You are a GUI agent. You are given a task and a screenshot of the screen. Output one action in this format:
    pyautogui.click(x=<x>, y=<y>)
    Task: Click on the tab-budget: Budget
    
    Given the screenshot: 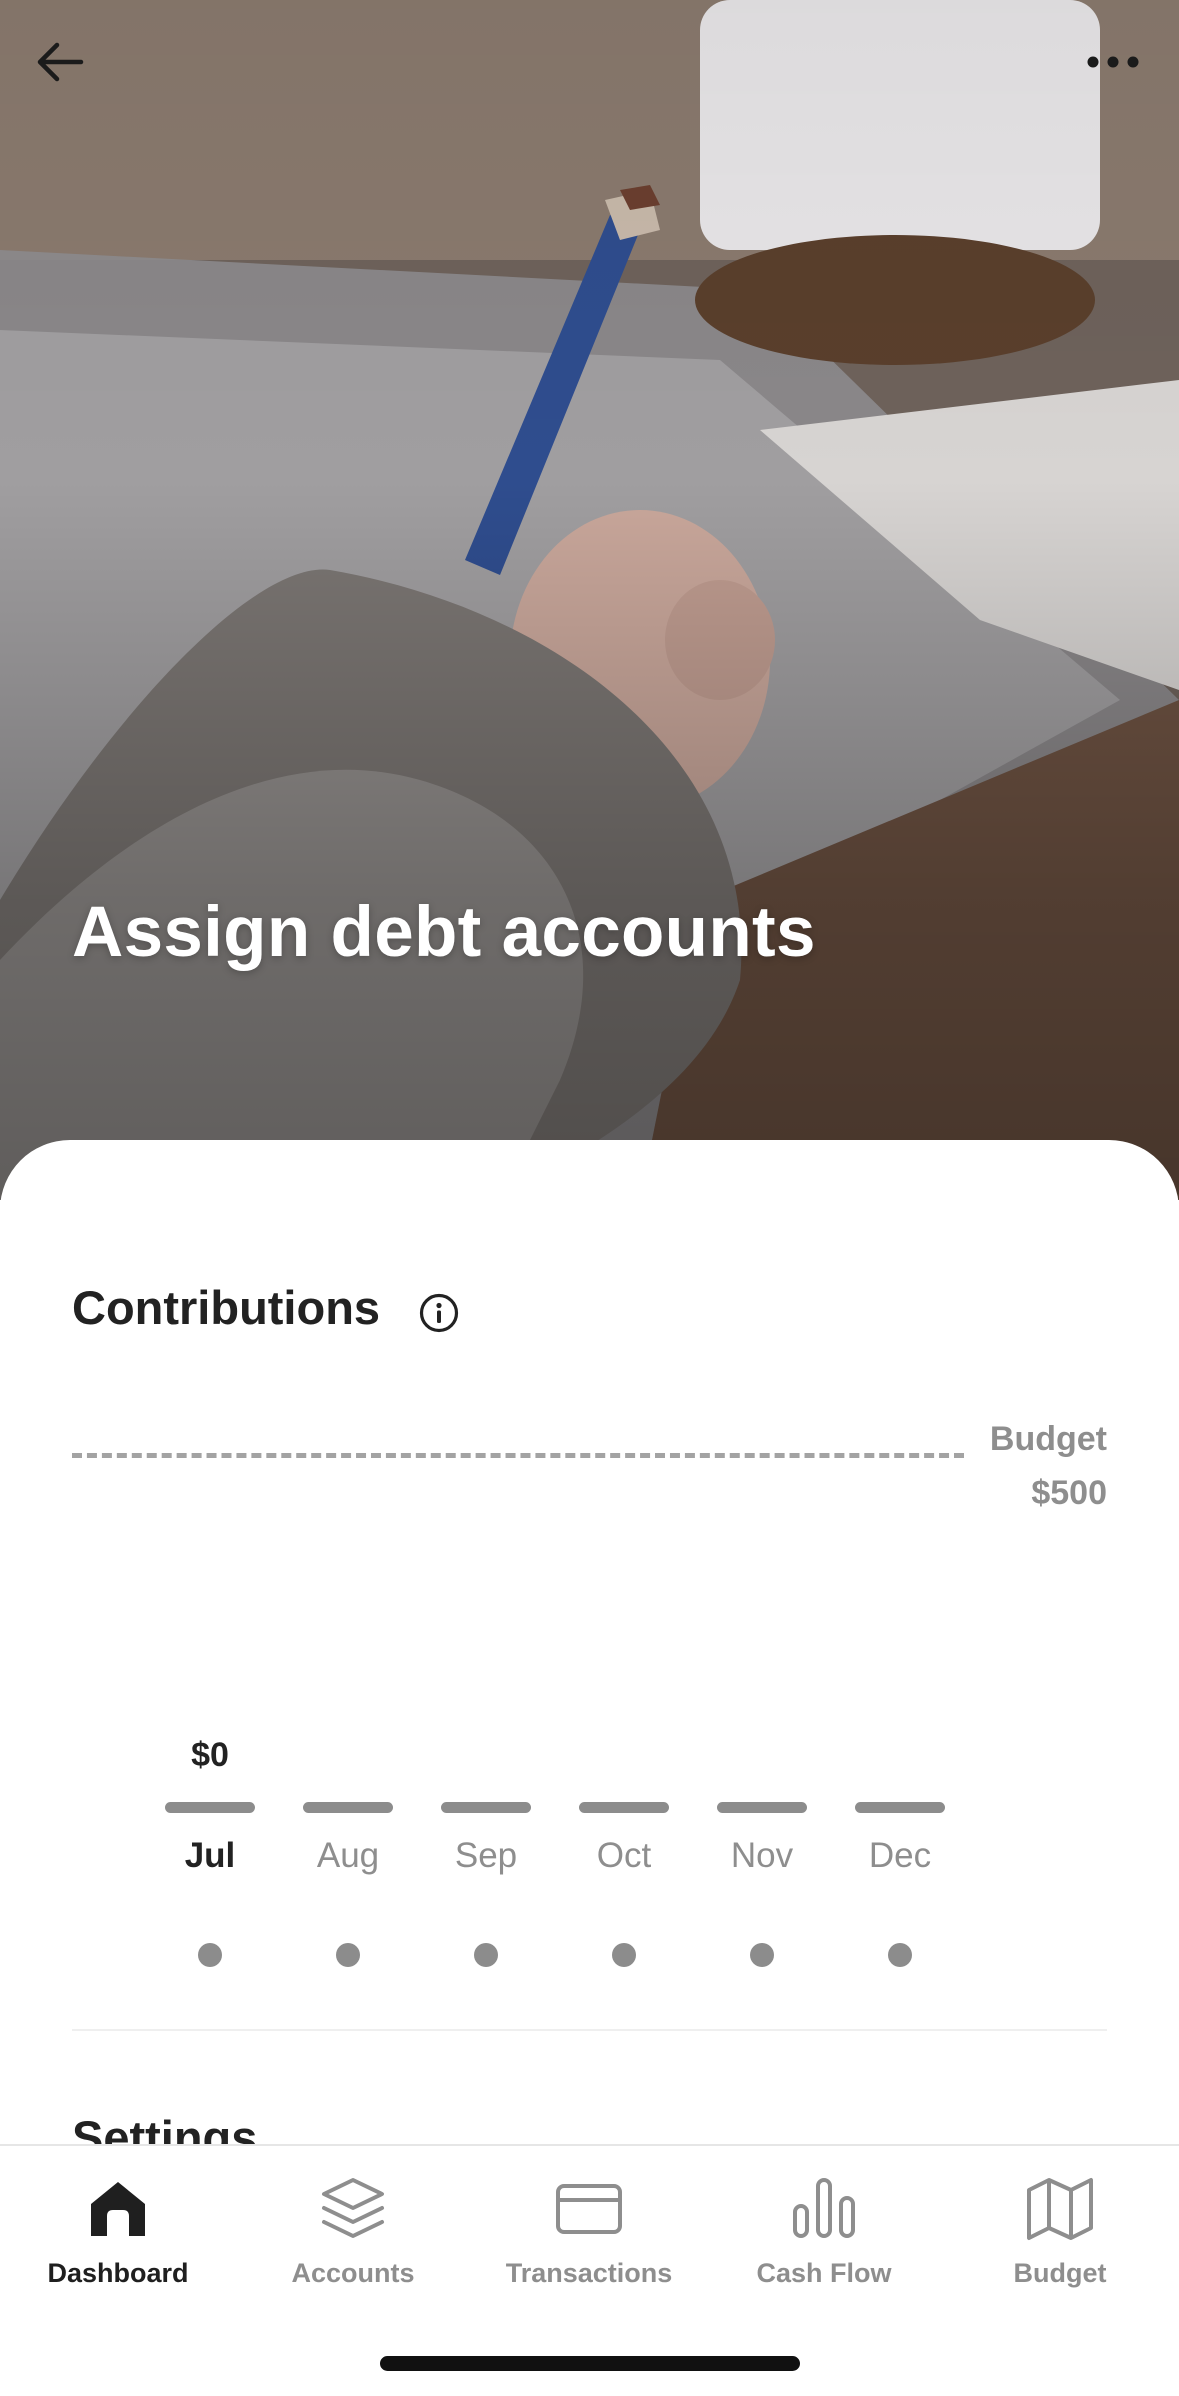 What is the action you would take?
    pyautogui.click(x=1060, y=2231)
    